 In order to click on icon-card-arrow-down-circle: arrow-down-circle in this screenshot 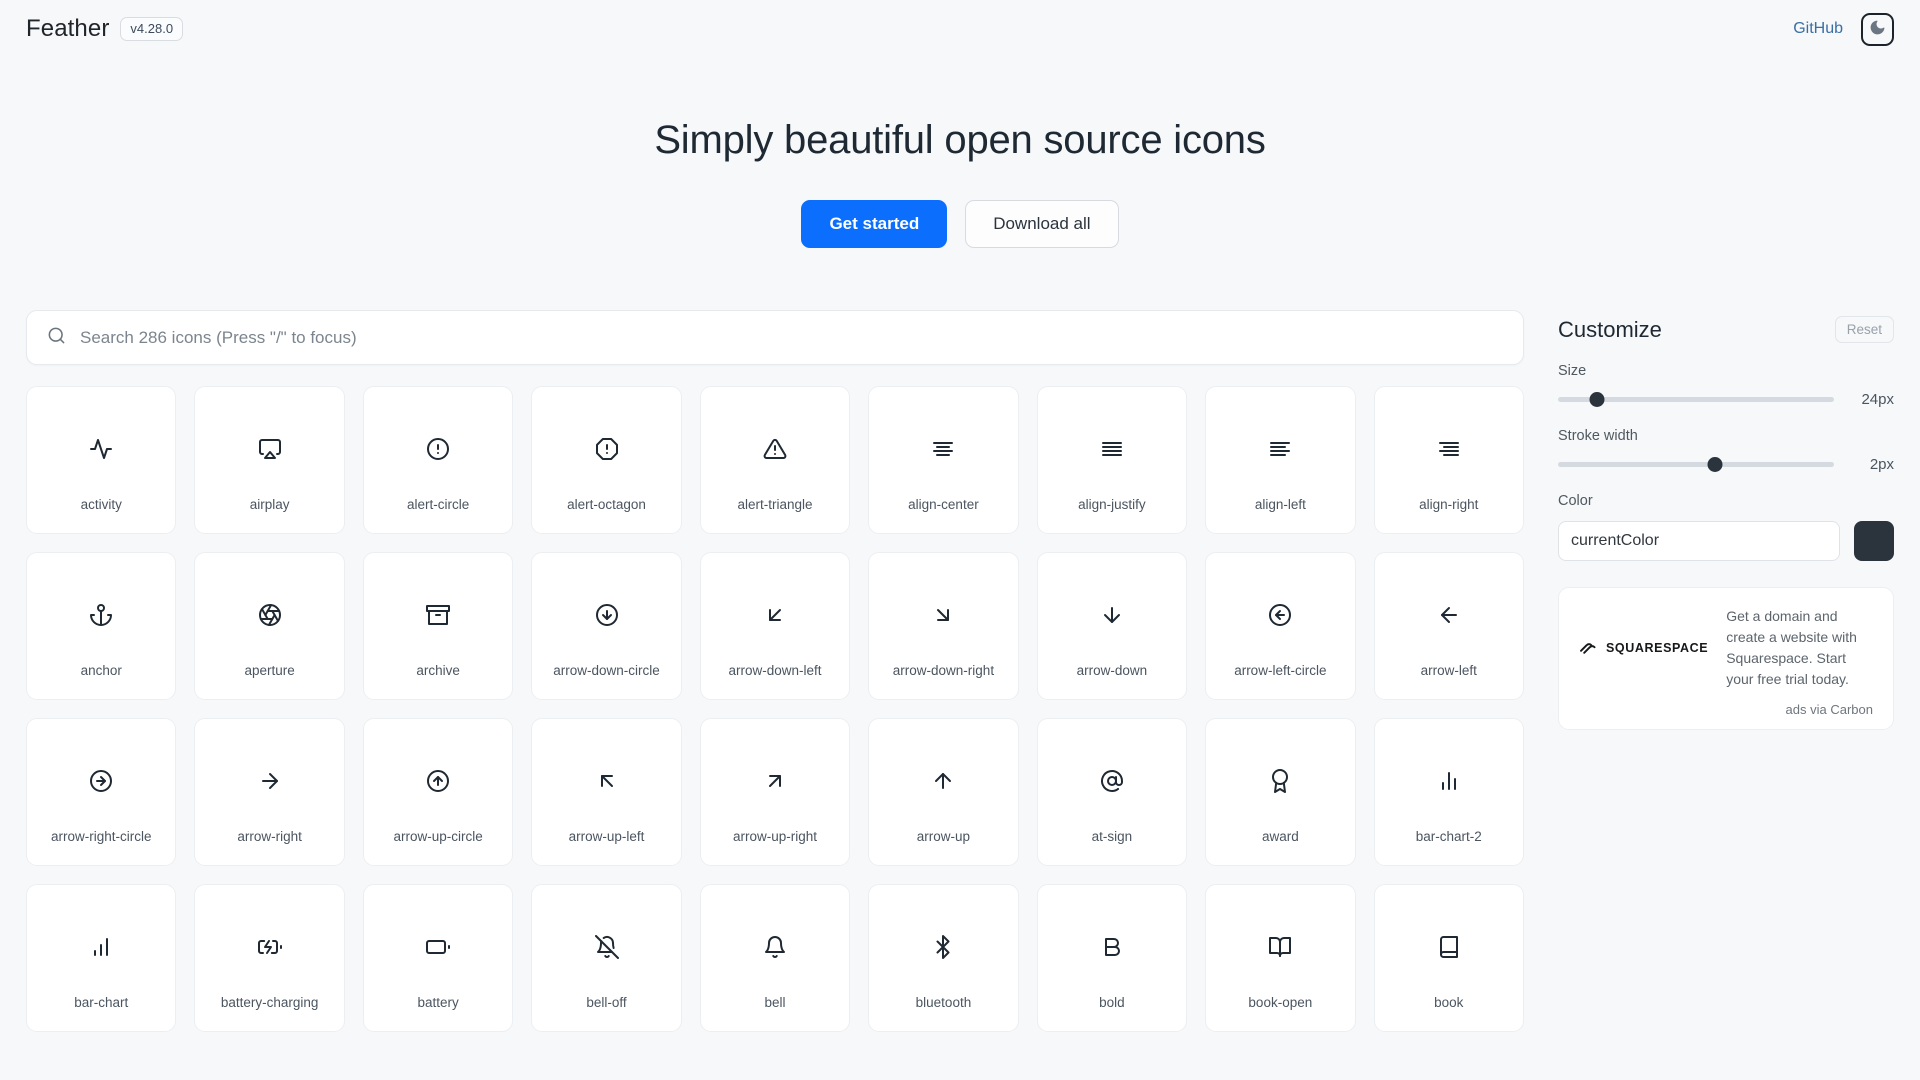, I will do `click(606, 626)`.